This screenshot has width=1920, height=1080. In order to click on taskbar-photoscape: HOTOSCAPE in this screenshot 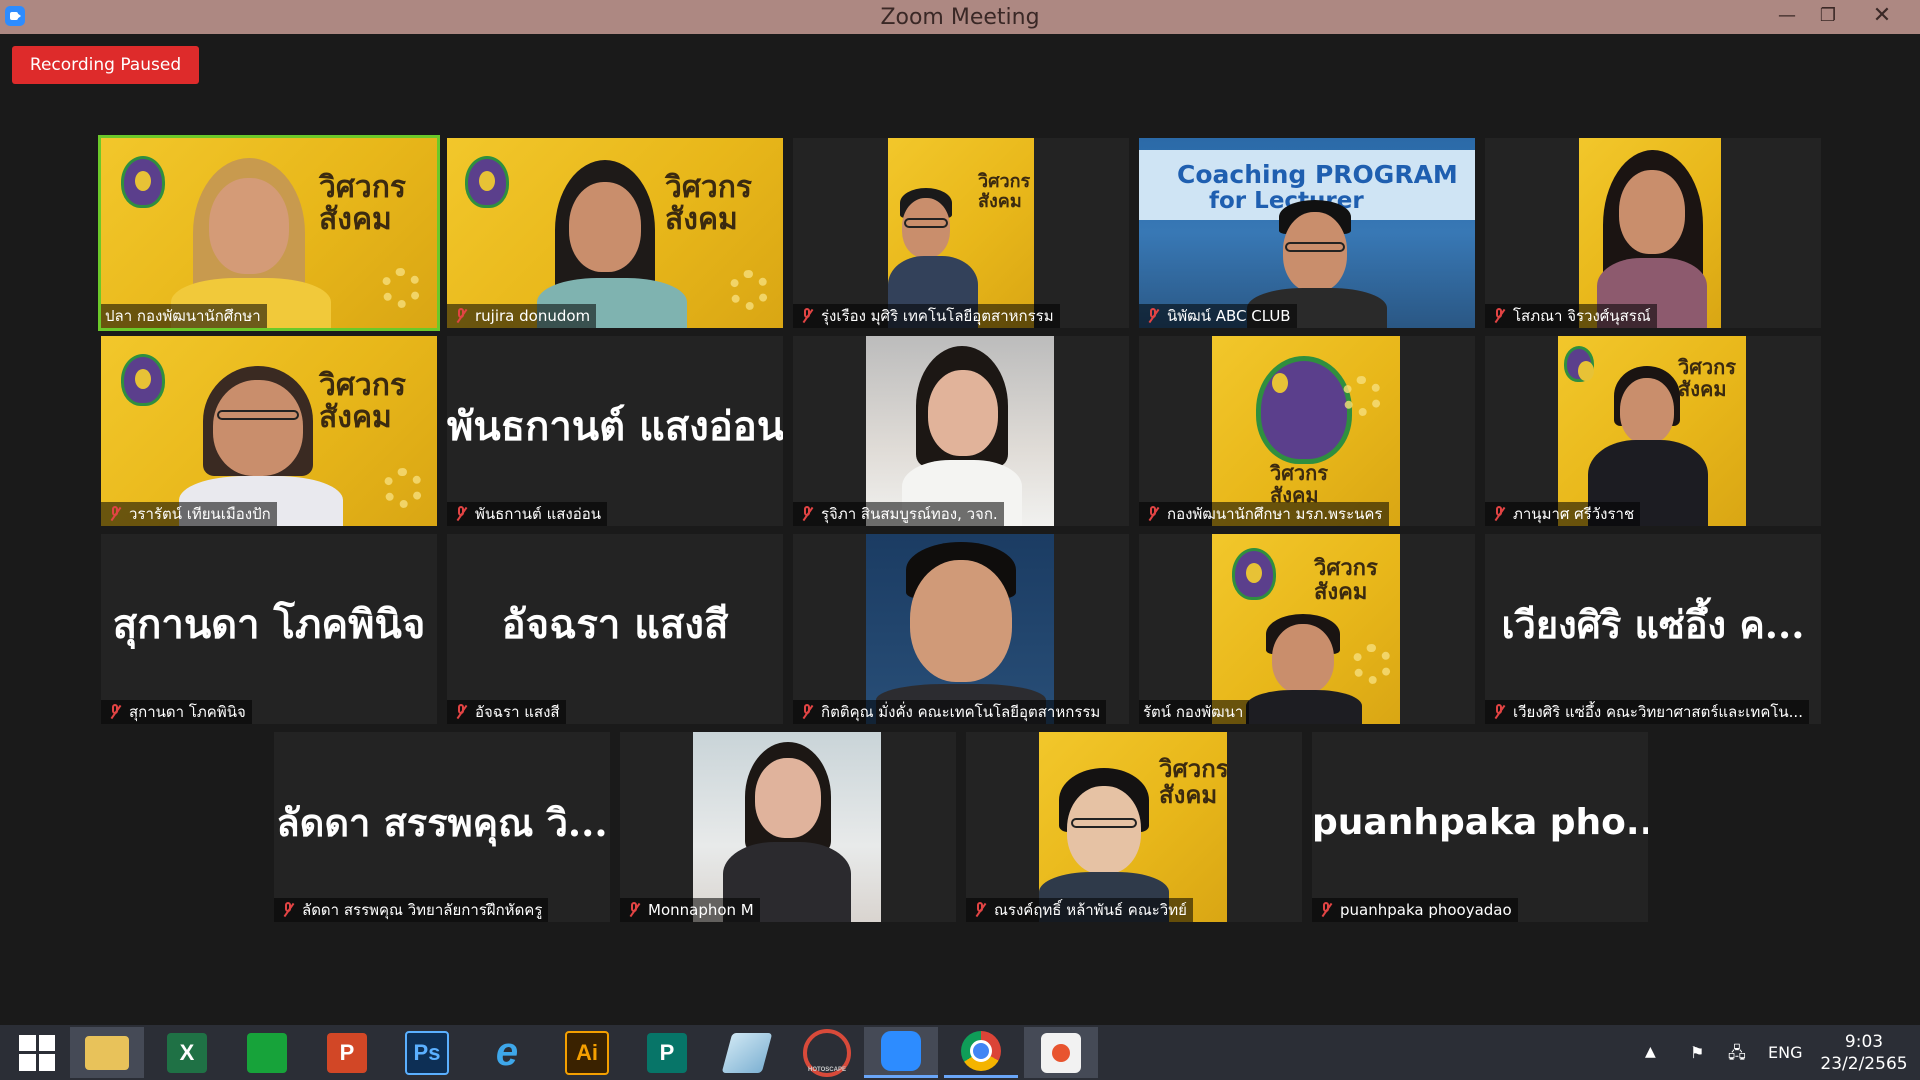, I will do `click(827, 1052)`.